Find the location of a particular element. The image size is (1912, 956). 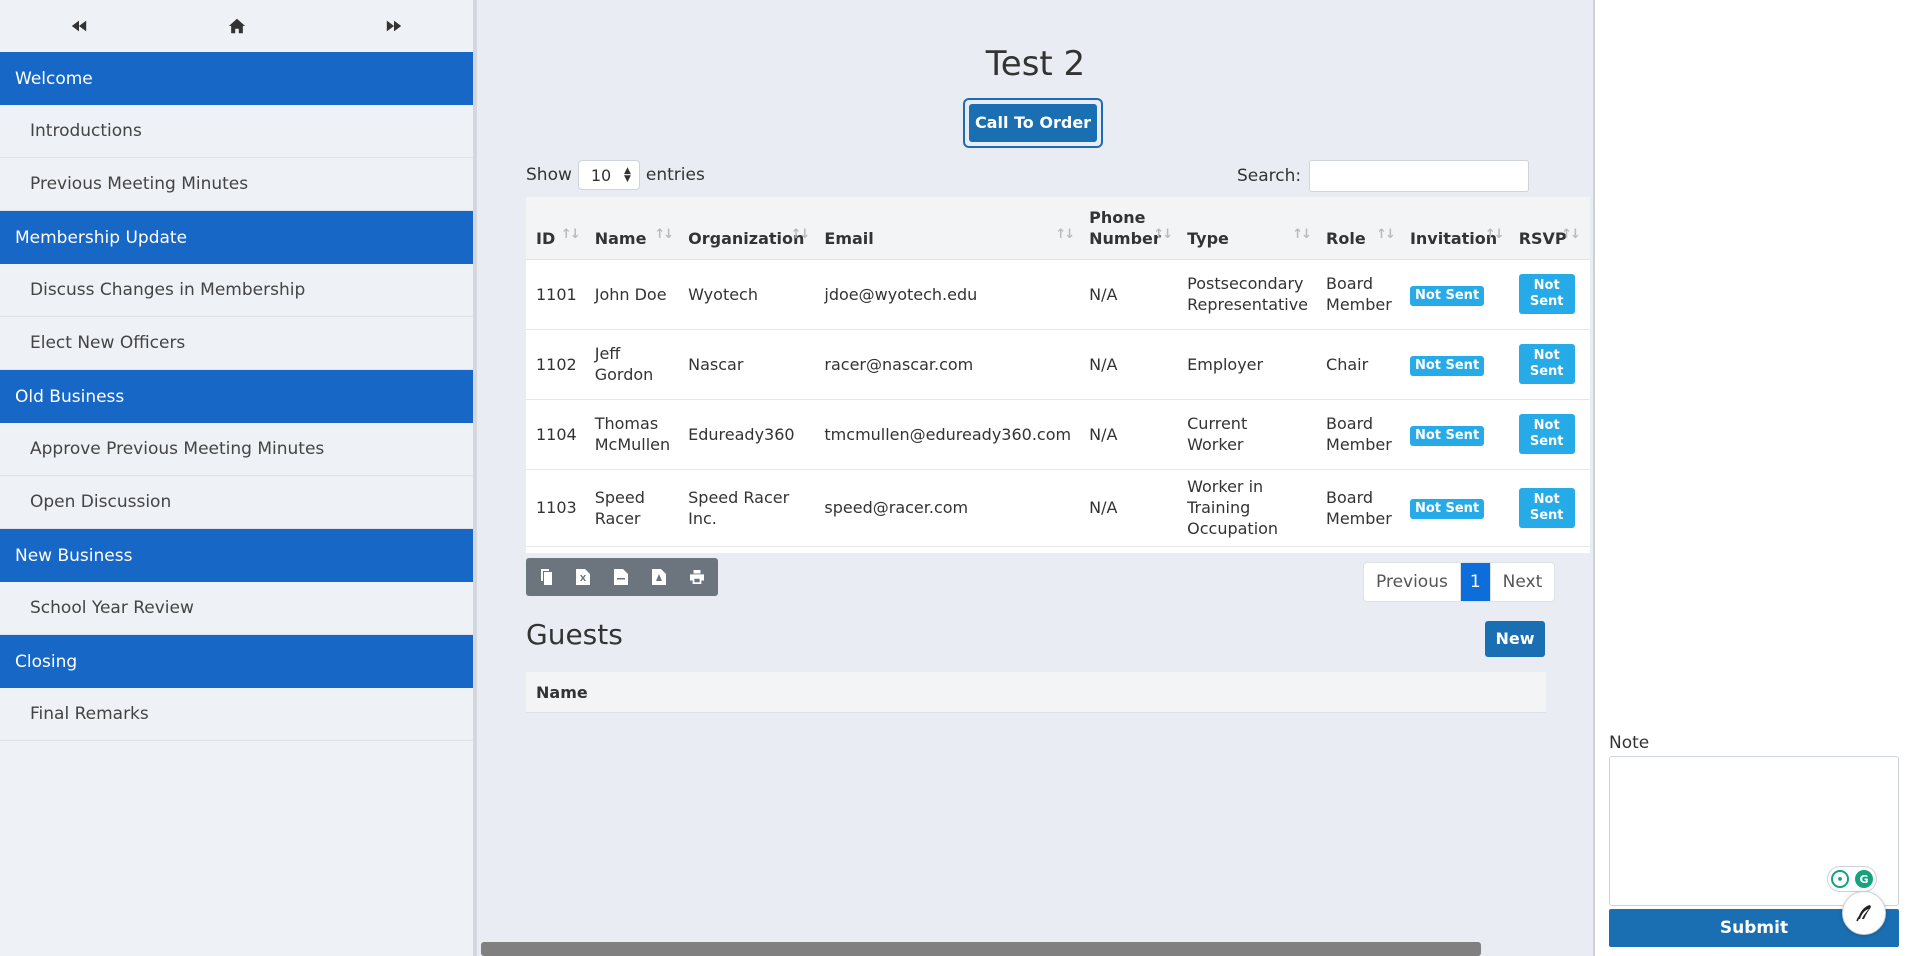

column-header: ID ↑↓ is located at coordinates (555, 228).